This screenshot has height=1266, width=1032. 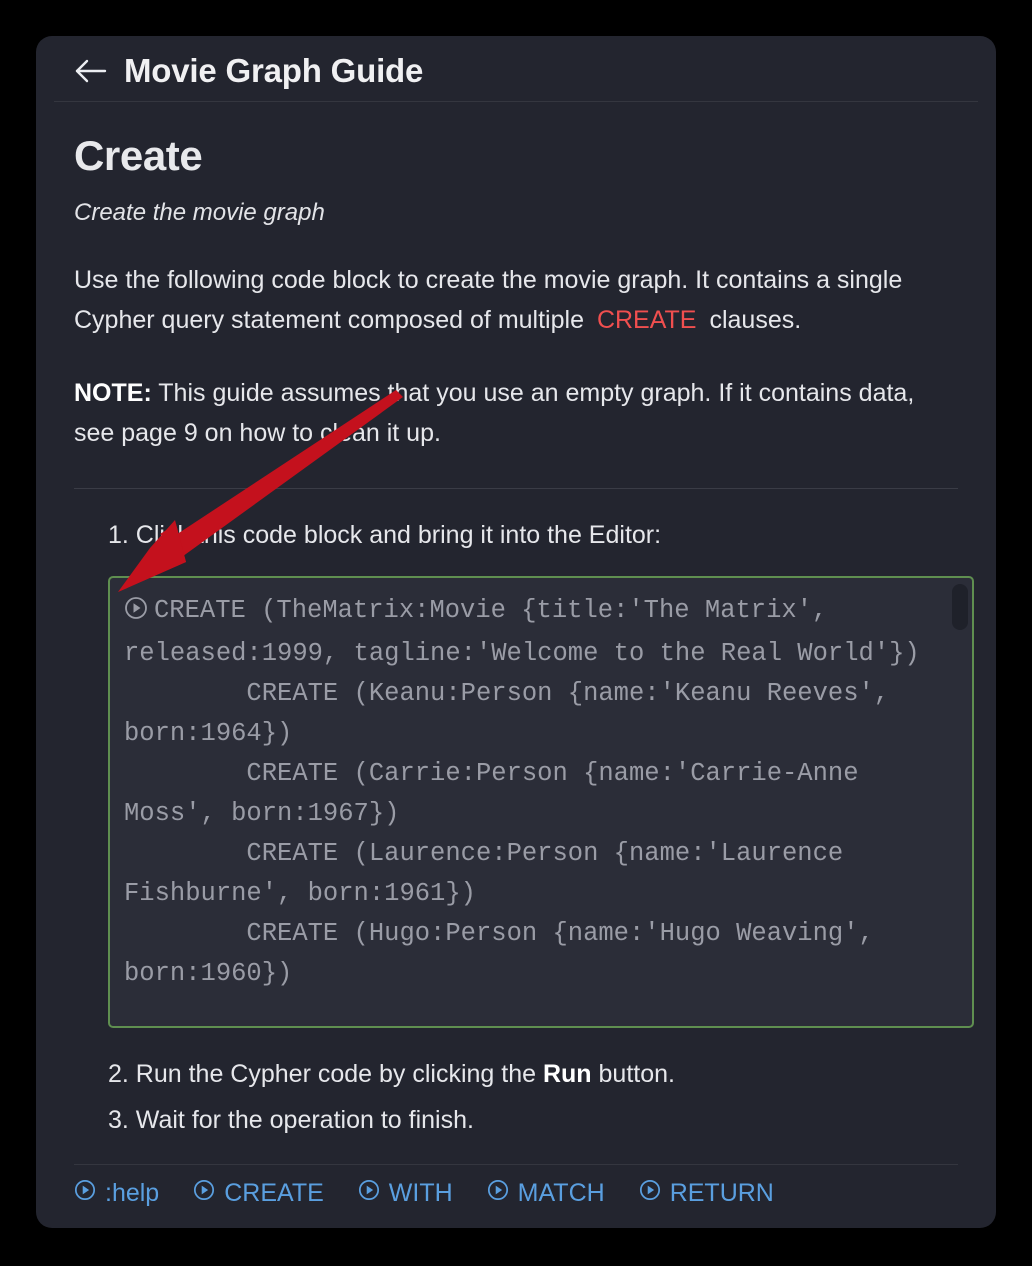 I want to click on footer-link-with: WITH, so click(x=405, y=1193).